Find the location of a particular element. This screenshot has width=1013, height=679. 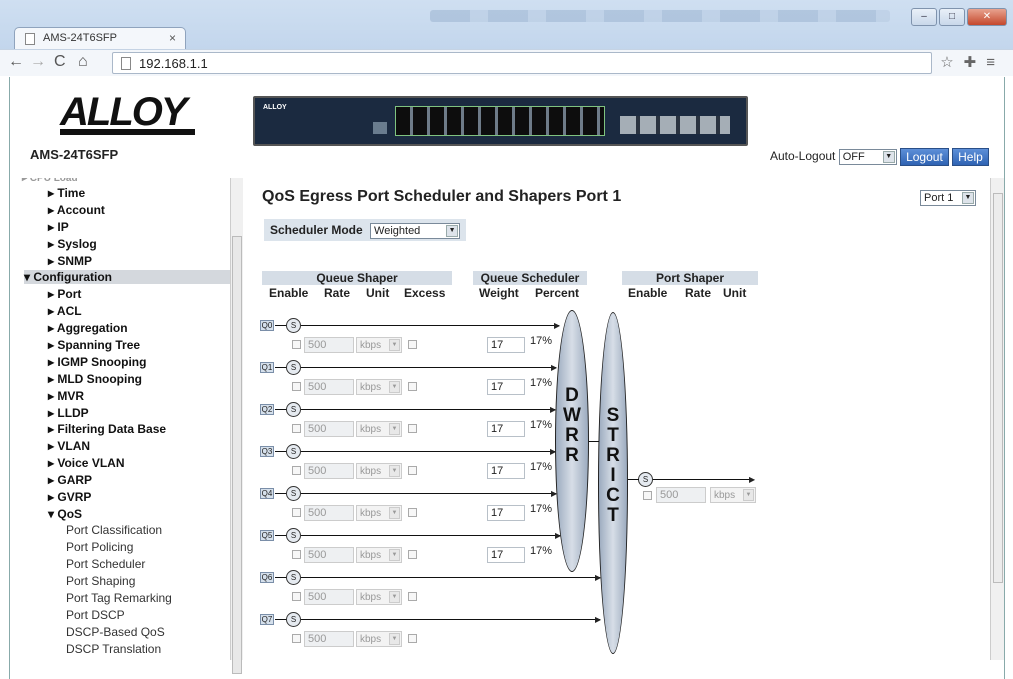

sidebar-item: ▸ Spanning Tree is located at coordinates (94, 345).